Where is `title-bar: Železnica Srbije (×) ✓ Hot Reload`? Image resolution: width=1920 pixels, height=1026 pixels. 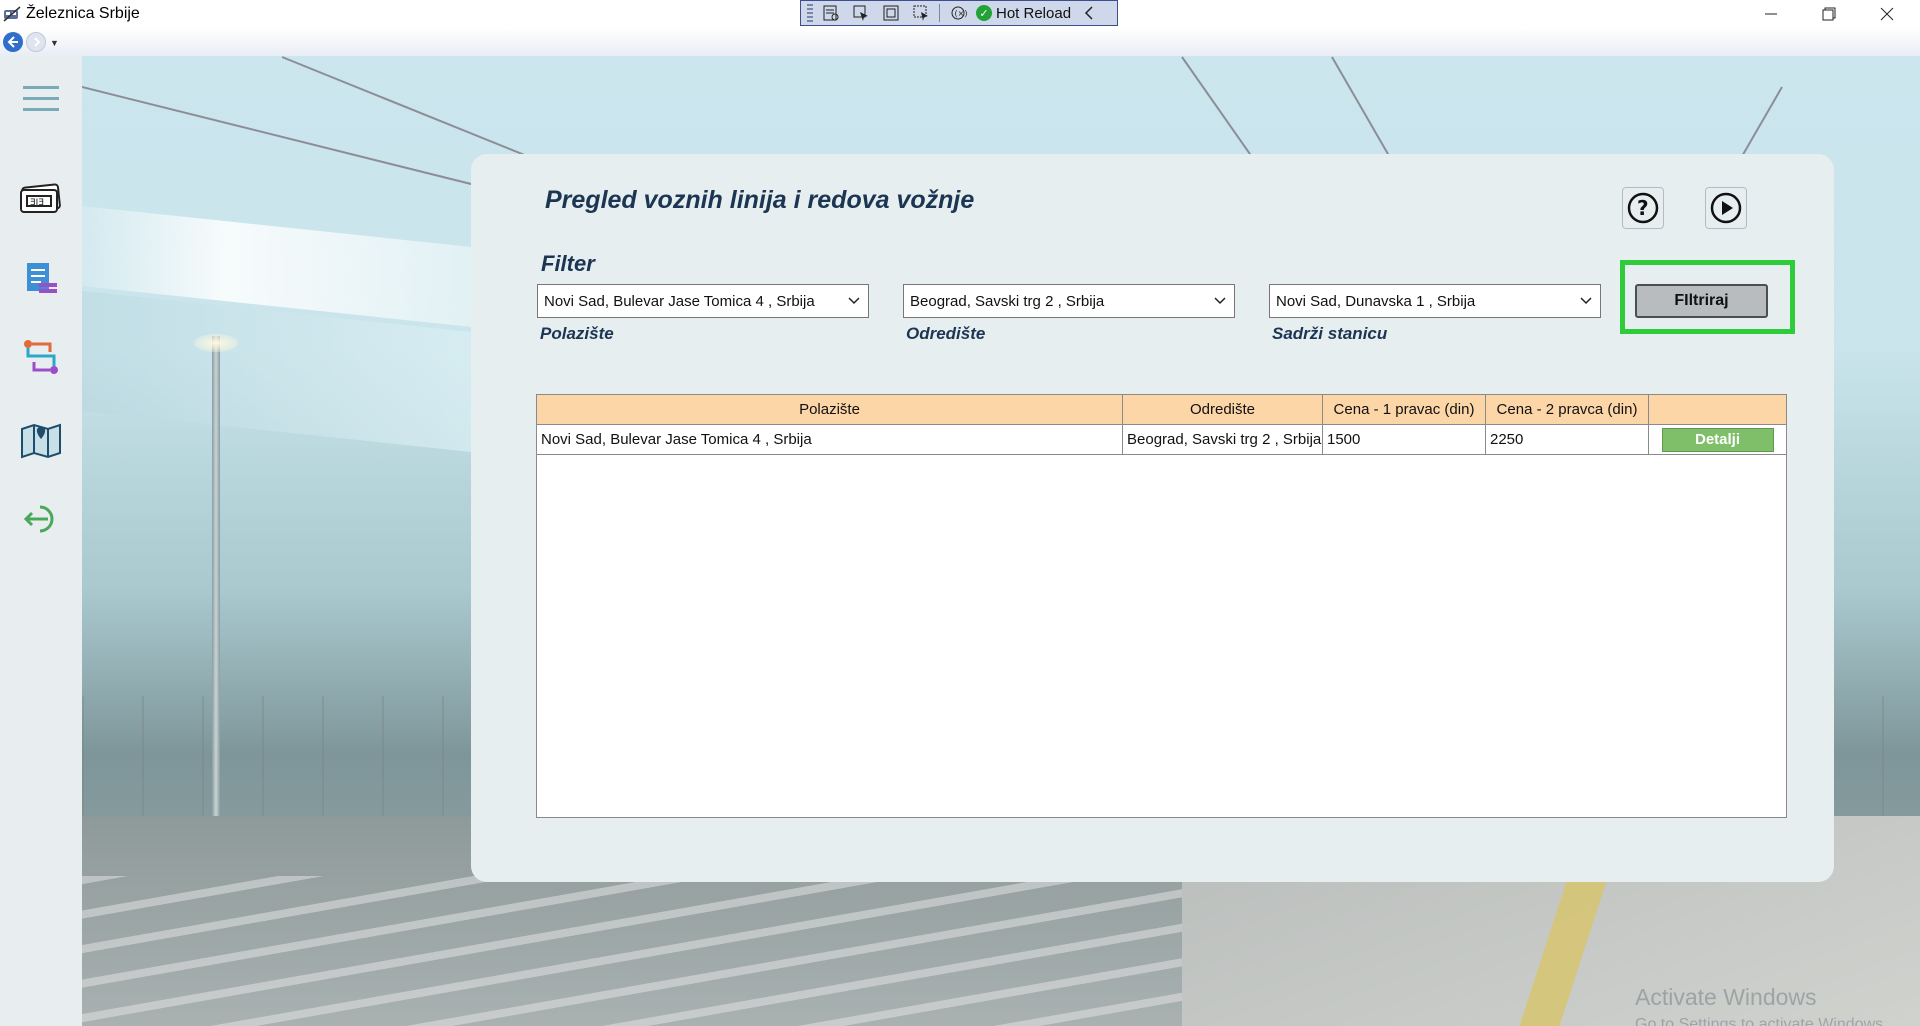 title-bar: Železnica Srbije (×) ✓ Hot Reload is located at coordinates (960, 14).